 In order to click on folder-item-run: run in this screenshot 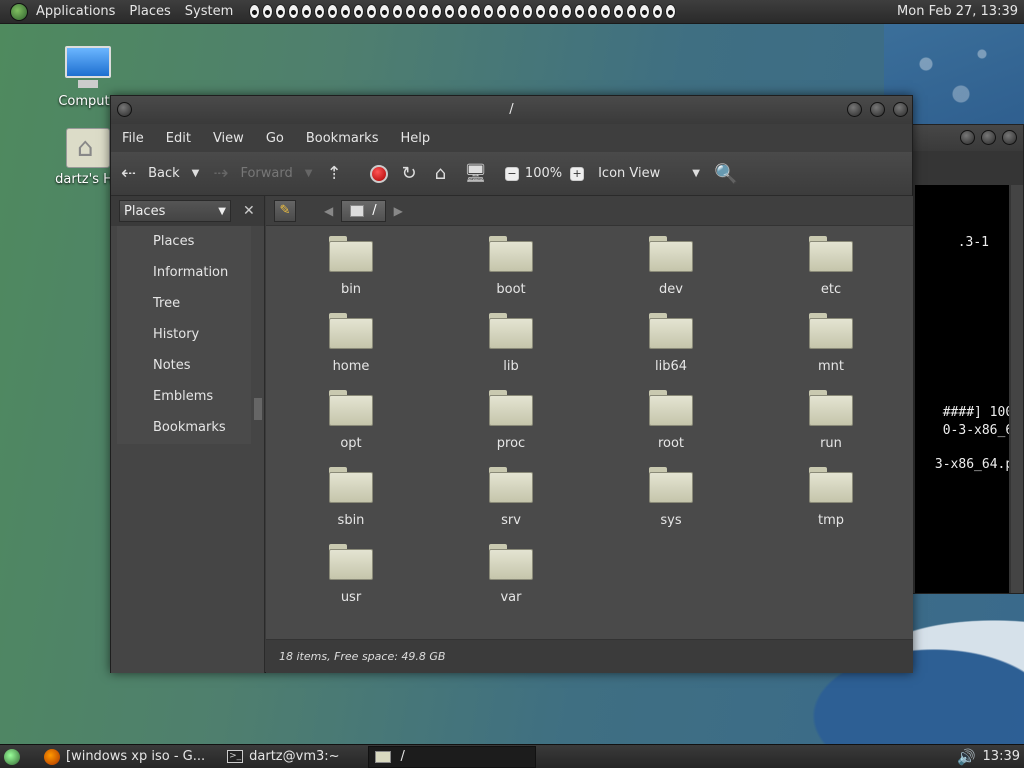, I will do `click(831, 420)`.